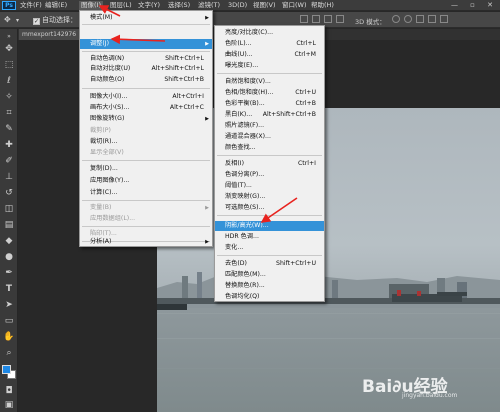 The image size is (500, 412). I want to click on adjust-item-hue-saturation: 色相/饱和度(H)... Ctrl+U, so click(269, 93).